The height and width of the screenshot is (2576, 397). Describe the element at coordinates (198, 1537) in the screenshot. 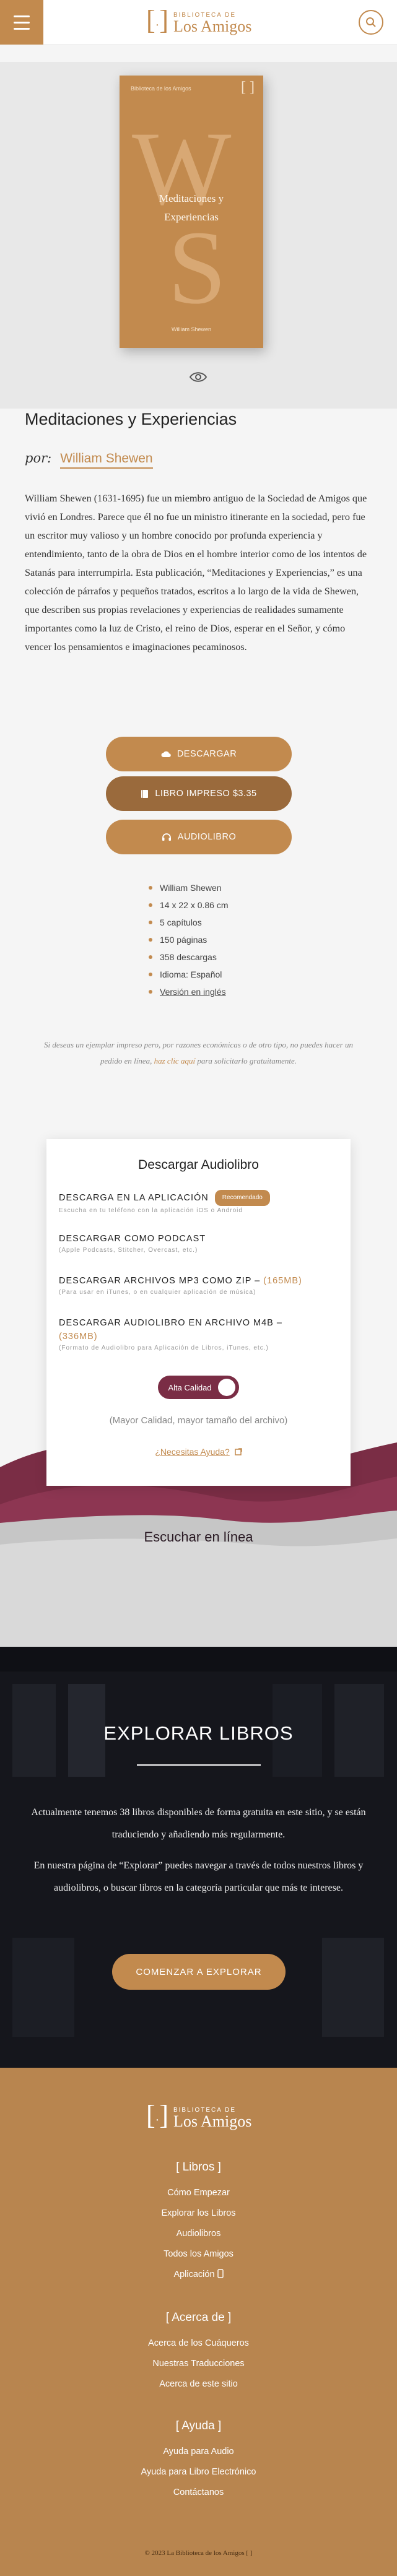

I see `listen-online-link: Escuchar en línea` at that location.